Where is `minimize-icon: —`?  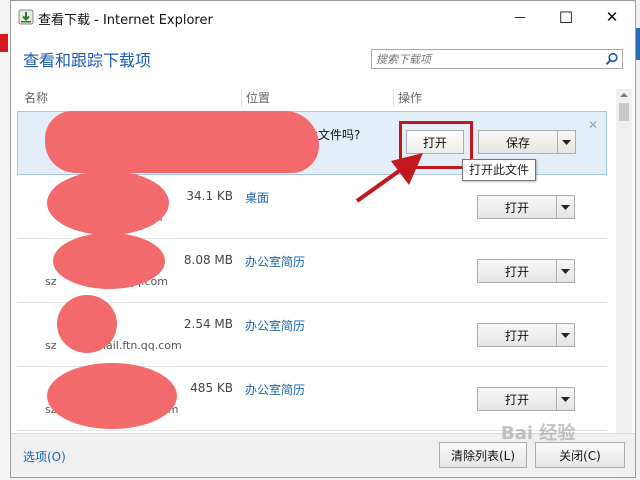 minimize-icon: — is located at coordinates (520, 17).